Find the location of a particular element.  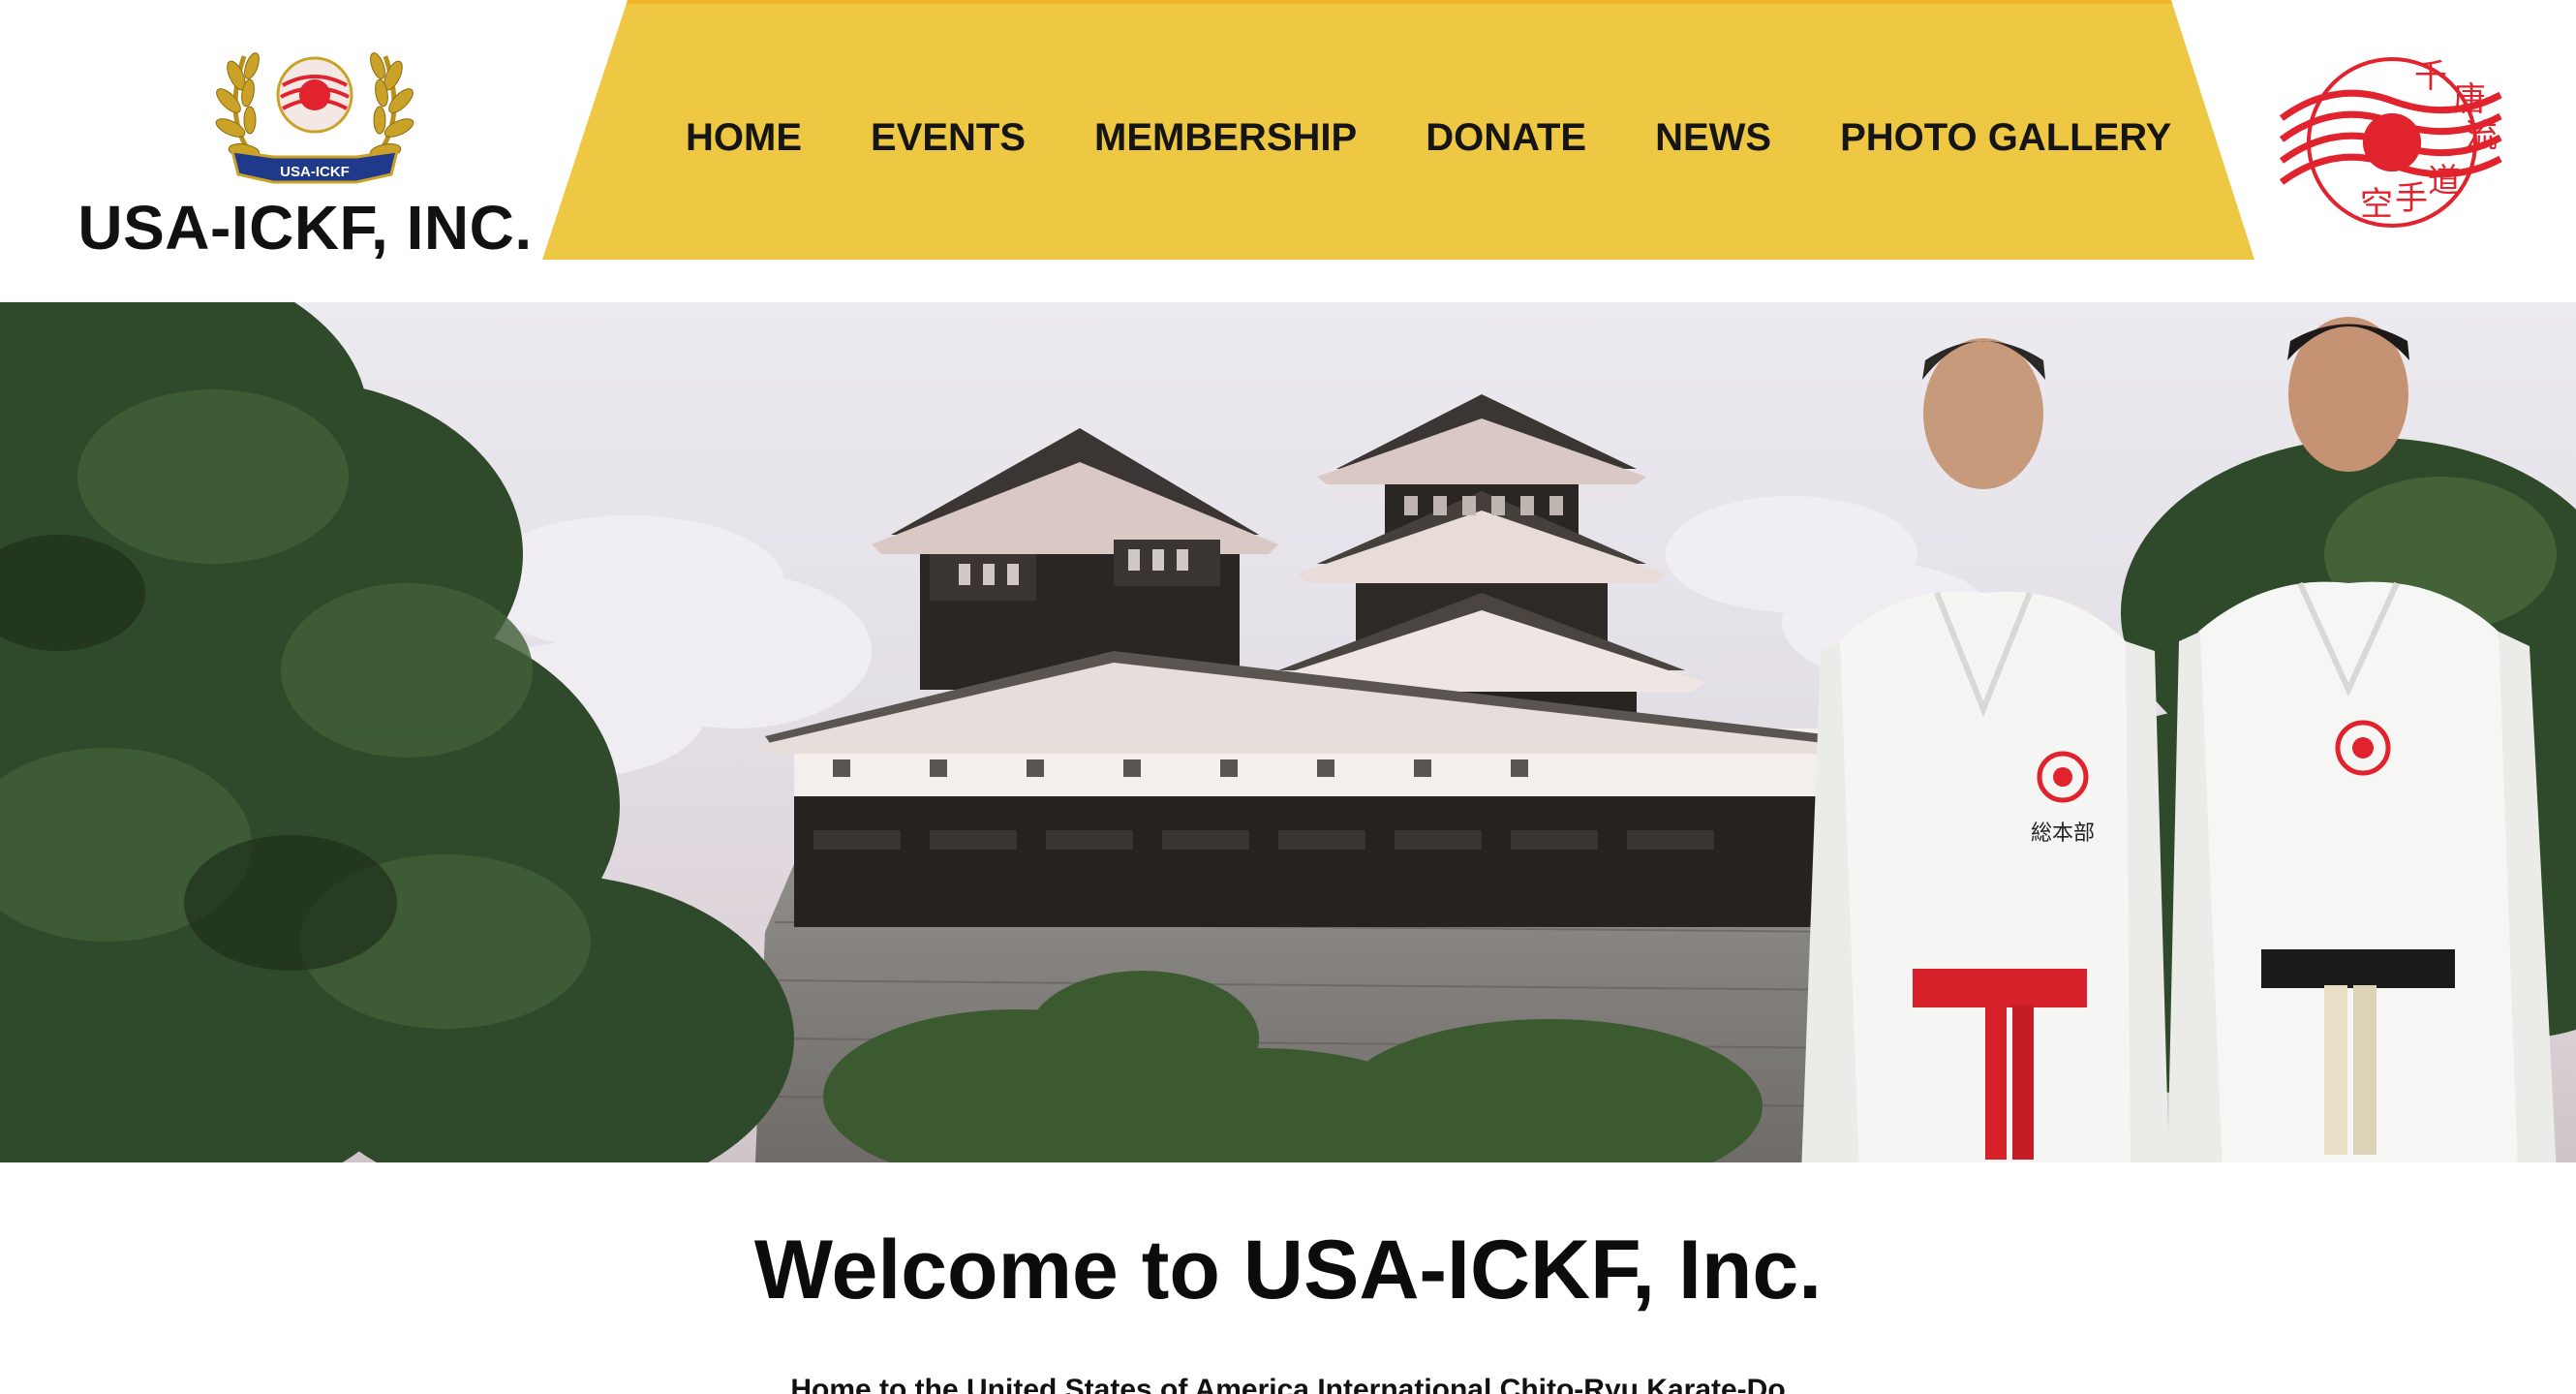

gi-patch-text: 総本部 is located at coordinates (2063, 833).